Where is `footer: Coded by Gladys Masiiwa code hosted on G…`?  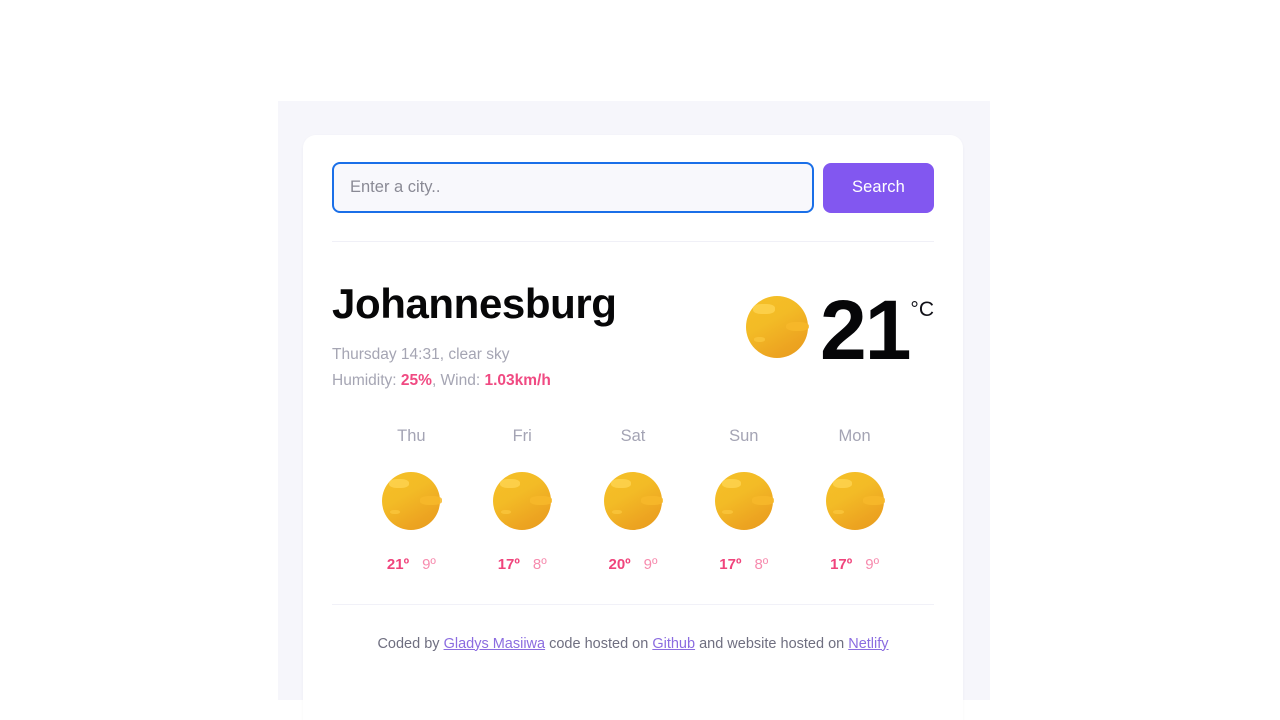
footer: Coded by Gladys Masiiwa code hosted on G… is located at coordinates (633, 632).